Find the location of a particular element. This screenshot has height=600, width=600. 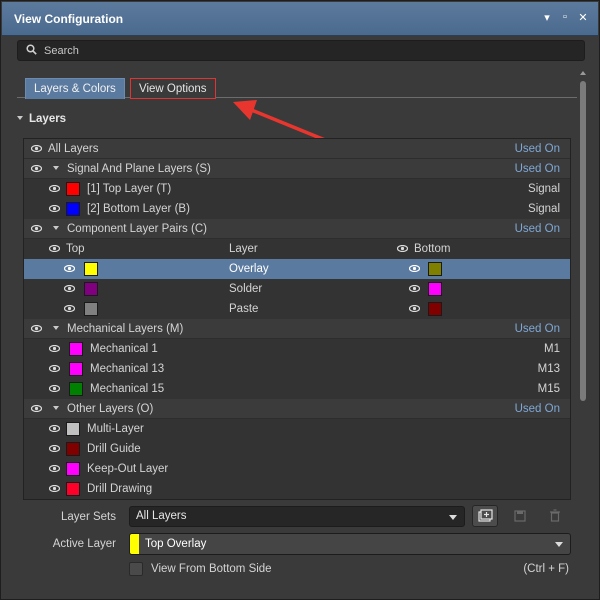

layer-label: Drill Drawing is located at coordinates (120, 489).